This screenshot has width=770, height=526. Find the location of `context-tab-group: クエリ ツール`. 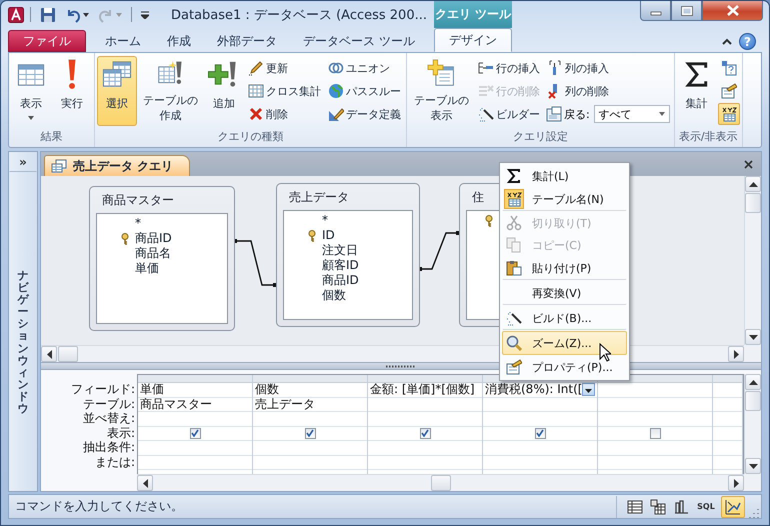

context-tab-group: クエリ ツール is located at coordinates (473, 14).